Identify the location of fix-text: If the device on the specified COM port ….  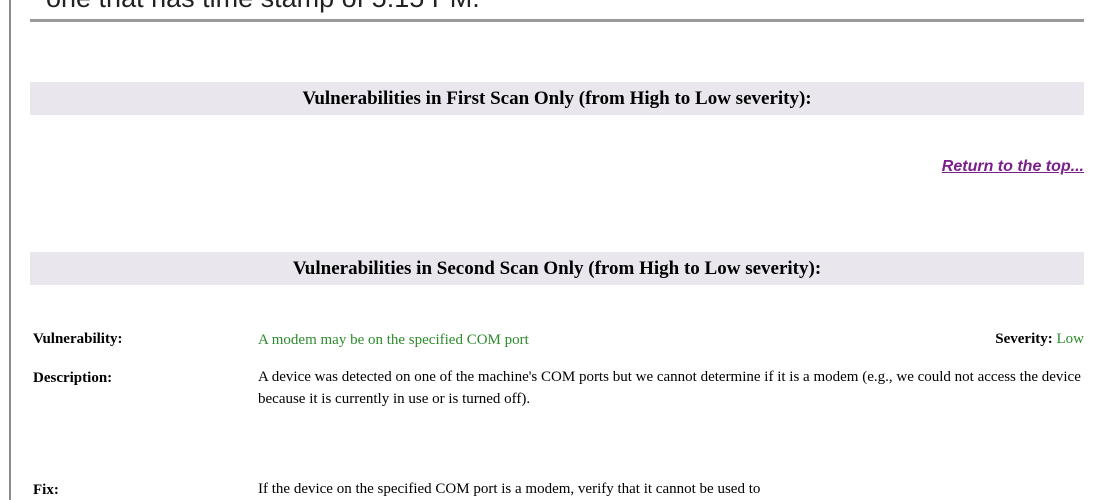
(509, 489).